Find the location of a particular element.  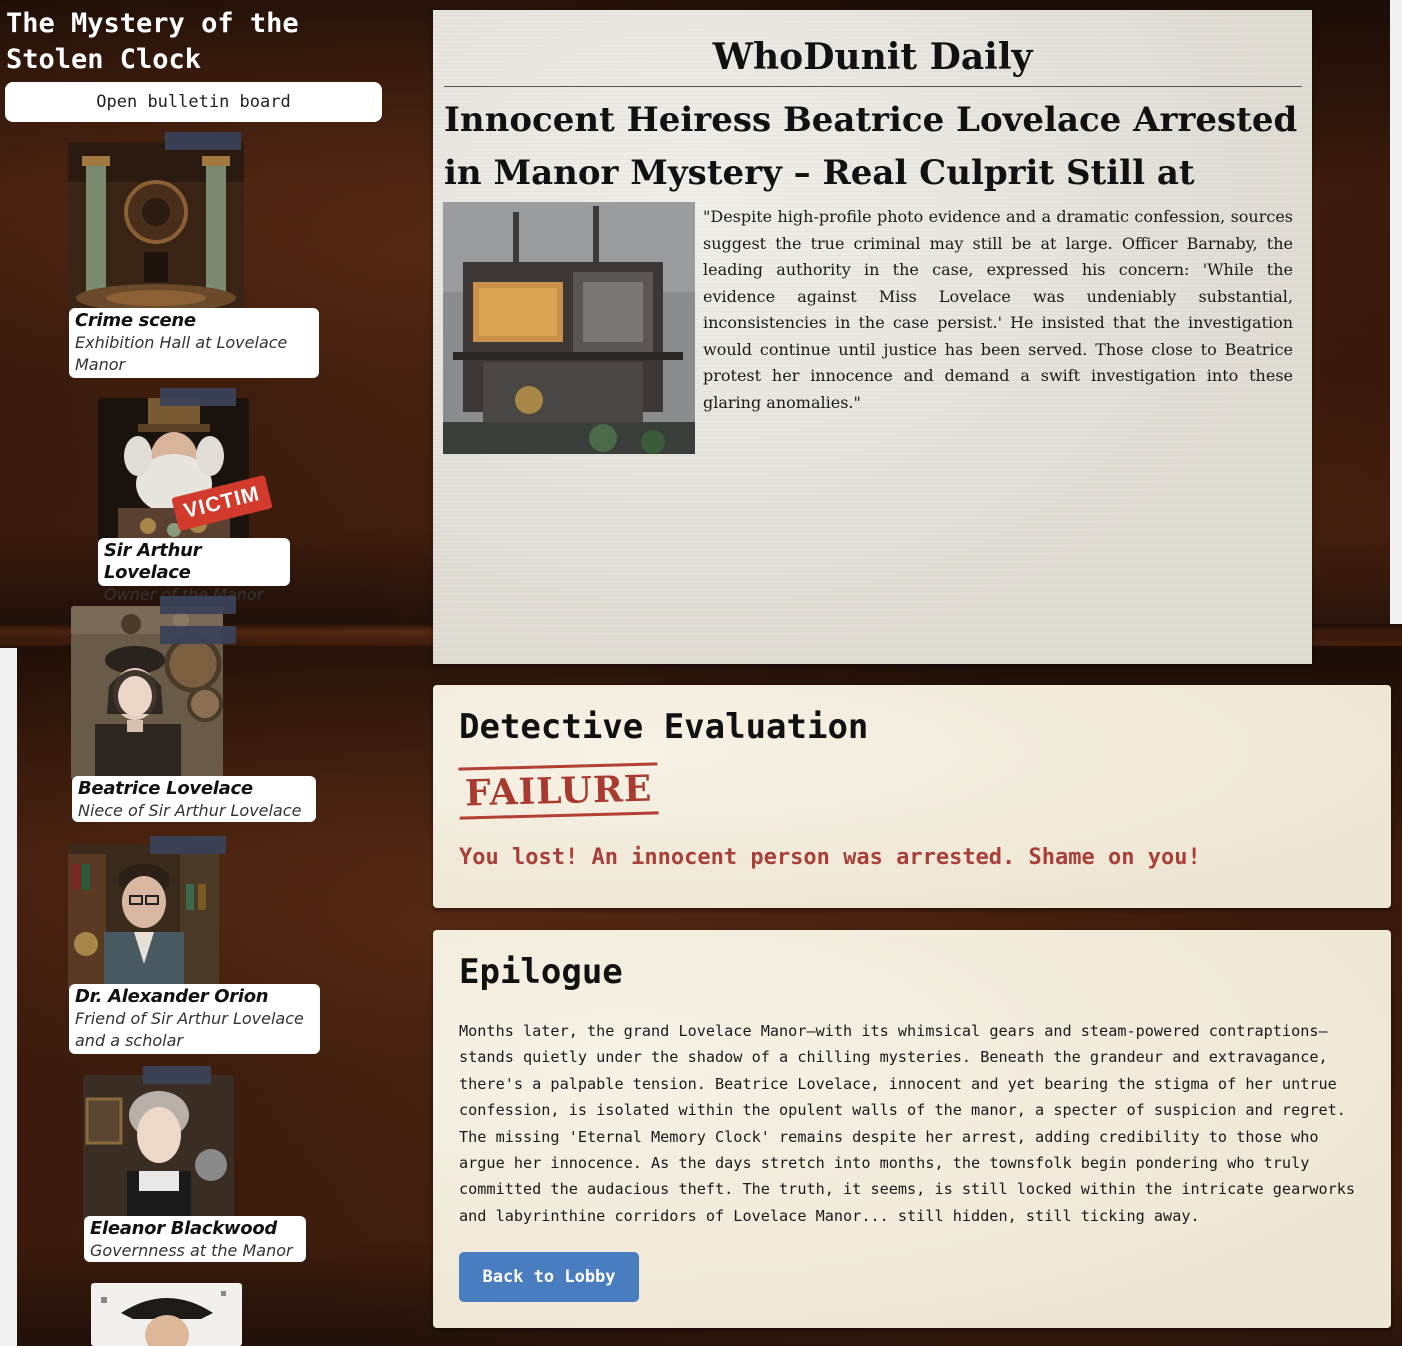

card-role: Governness at the Manor is located at coordinates (191, 1250).